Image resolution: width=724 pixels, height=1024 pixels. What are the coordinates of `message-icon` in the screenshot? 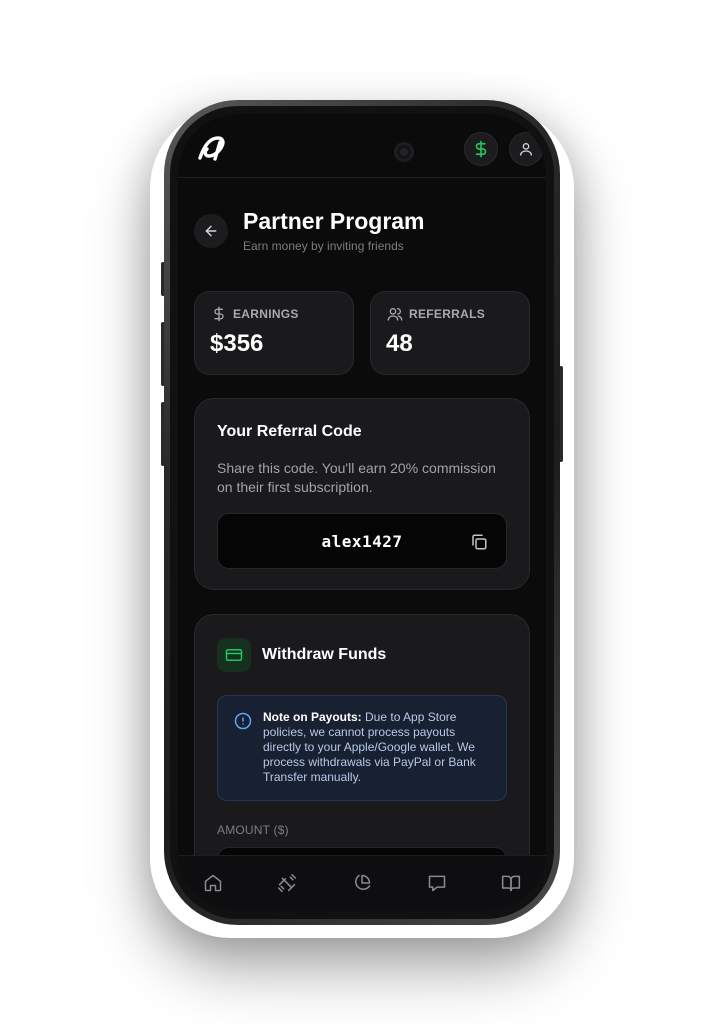 It's located at (437, 883).